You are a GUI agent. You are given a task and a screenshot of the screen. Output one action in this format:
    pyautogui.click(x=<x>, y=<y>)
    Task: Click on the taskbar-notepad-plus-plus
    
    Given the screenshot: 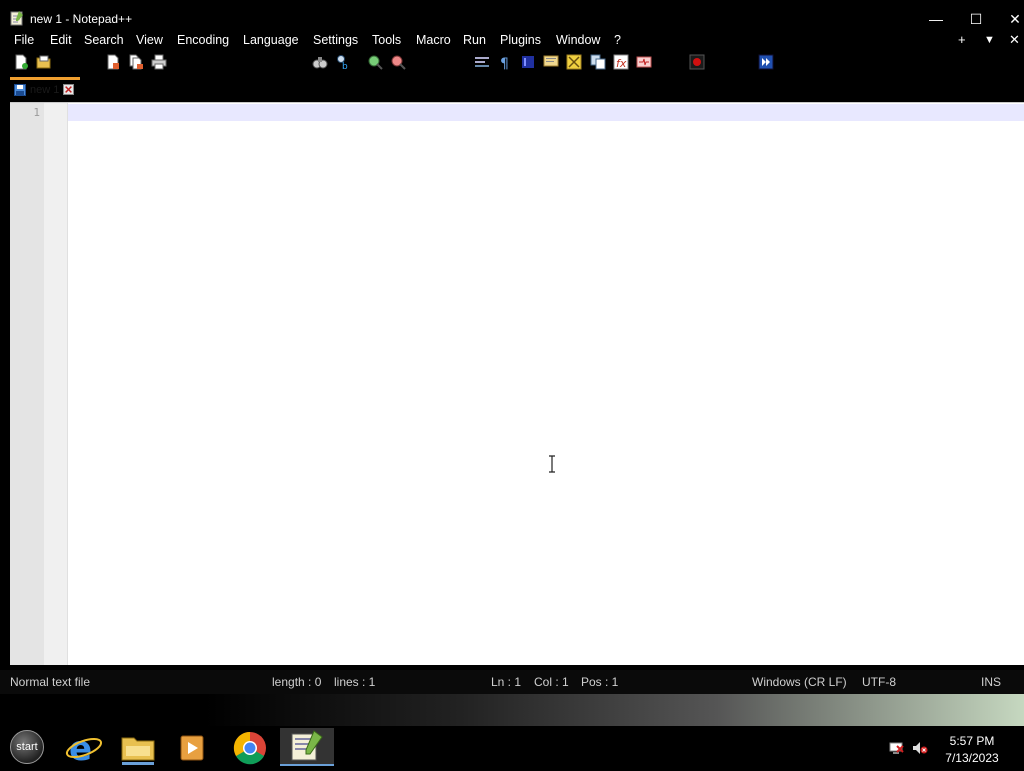 What is the action you would take?
    pyautogui.click(x=307, y=747)
    